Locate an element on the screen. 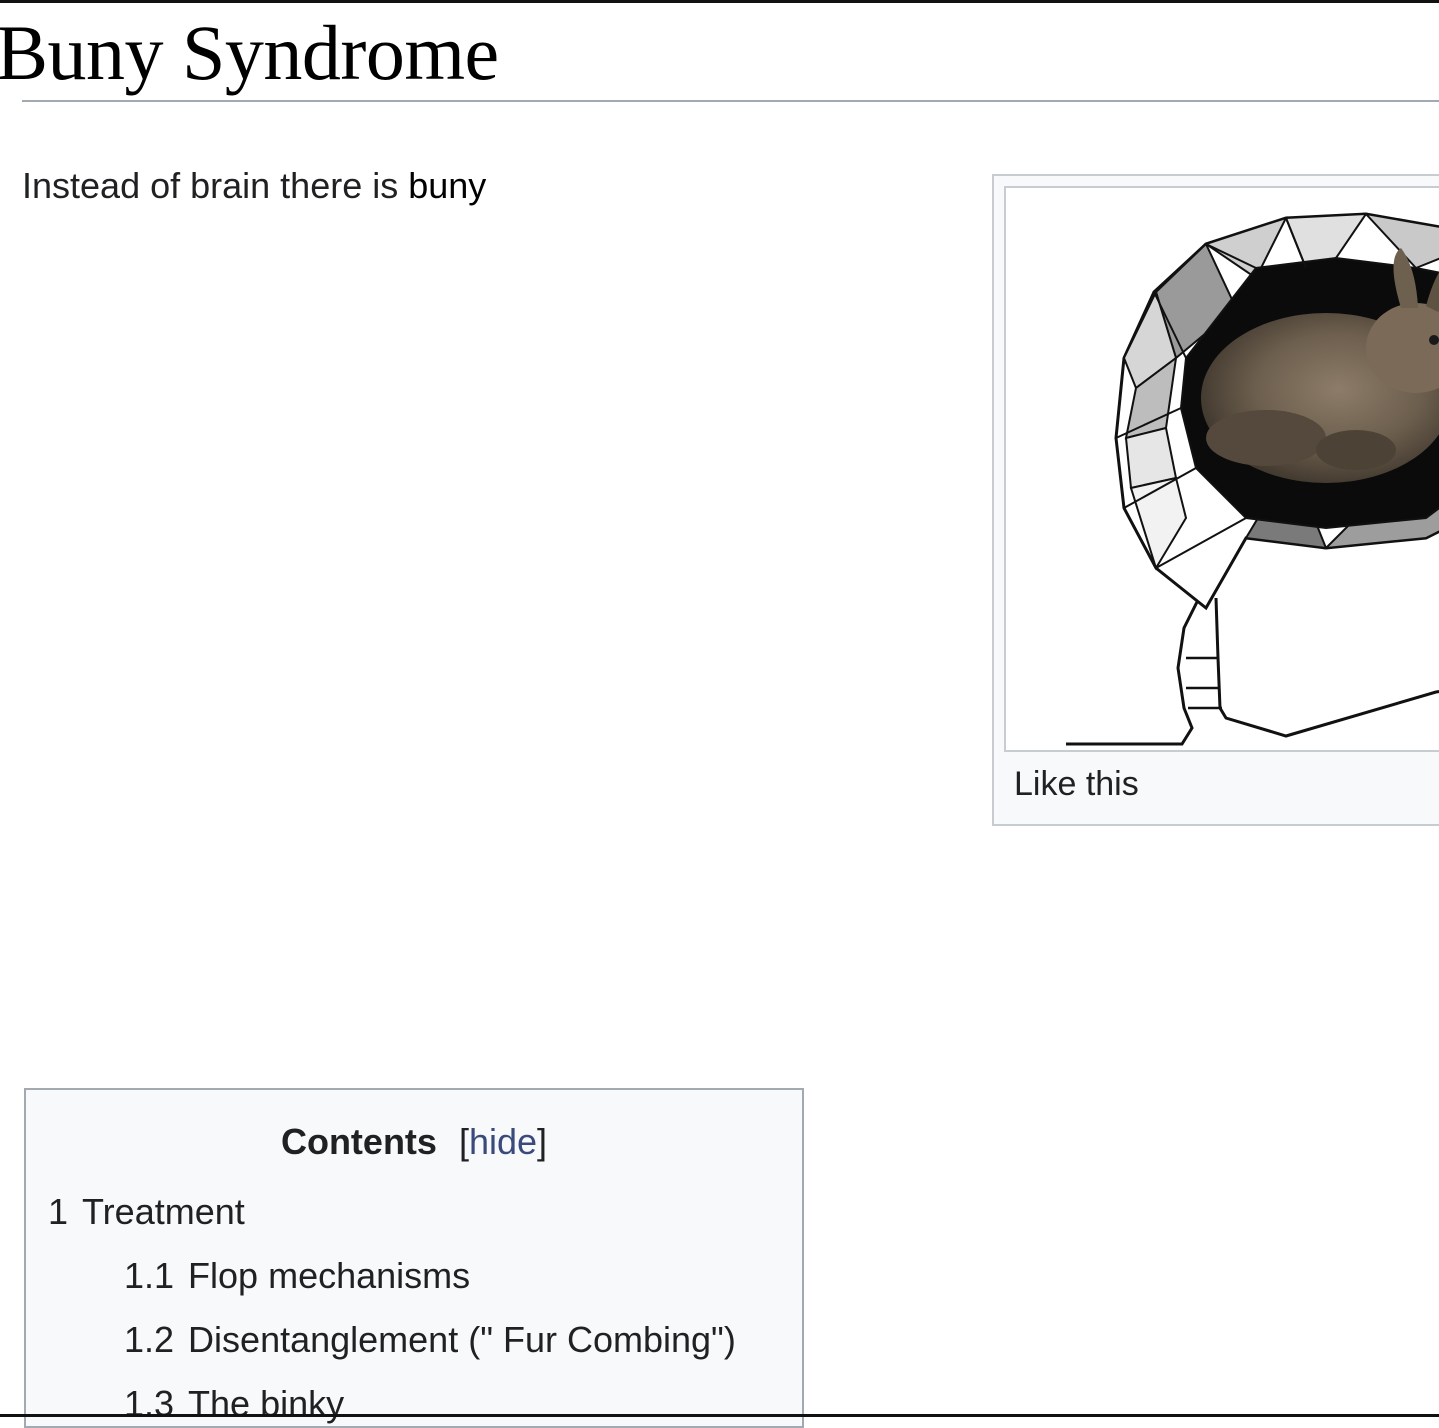 The height and width of the screenshot is (1428, 1439). toc-item-label: The binky is located at coordinates (266, 1403).